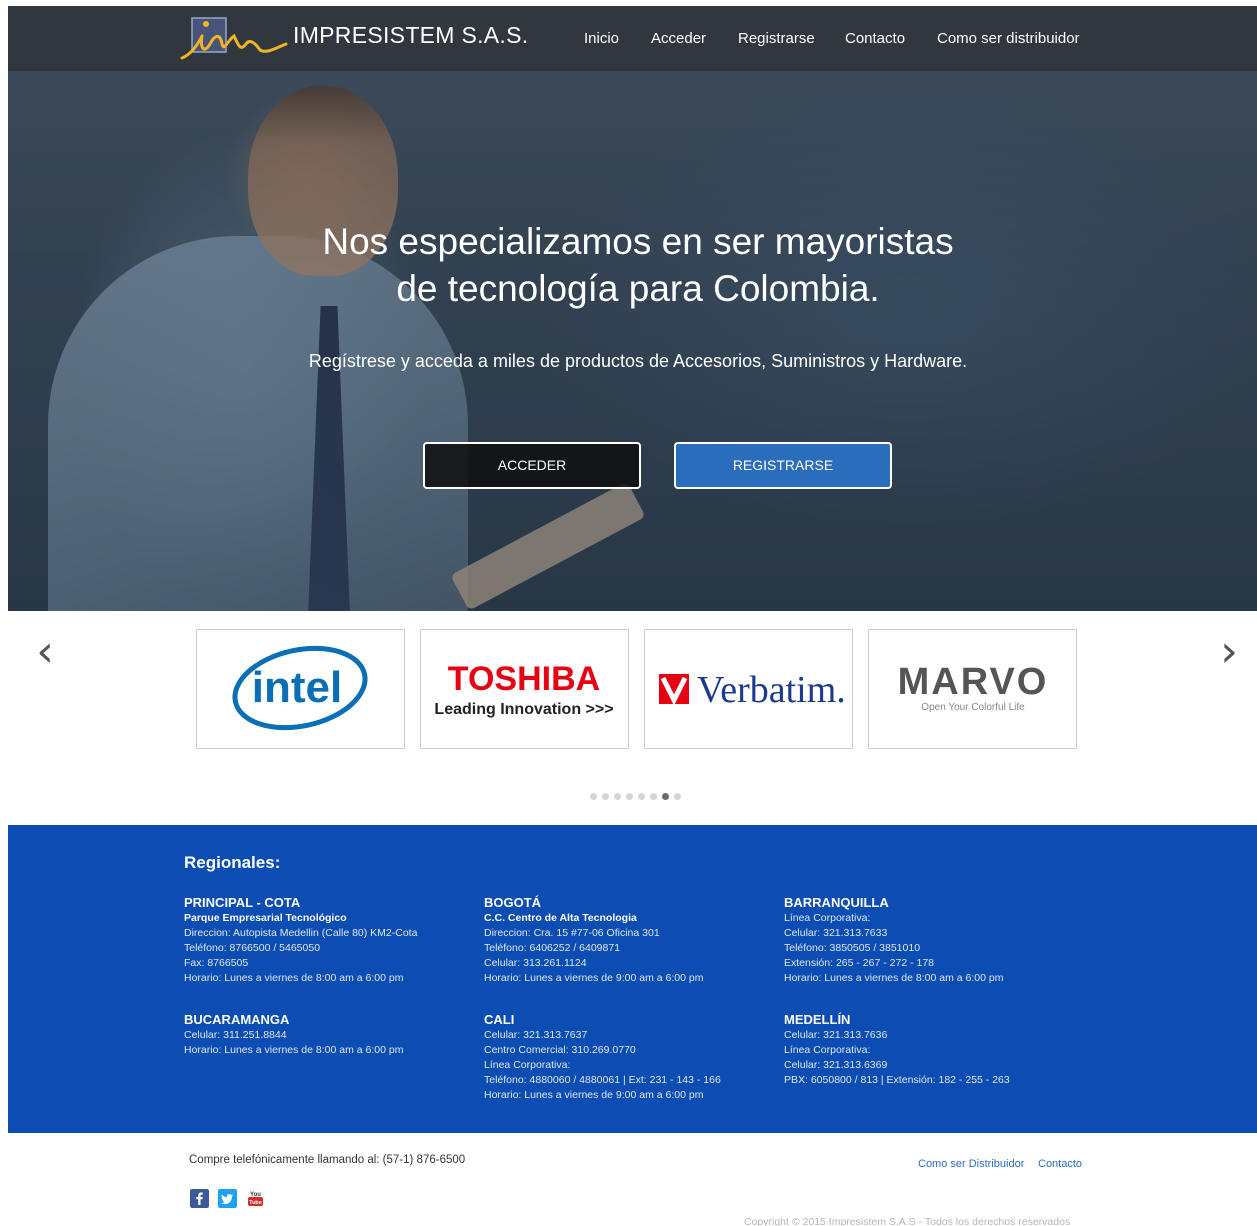 The width and height of the screenshot is (1257, 1226). What do you see at coordinates (199, 1198) in the screenshot?
I see `facebook-icon` at bounding box center [199, 1198].